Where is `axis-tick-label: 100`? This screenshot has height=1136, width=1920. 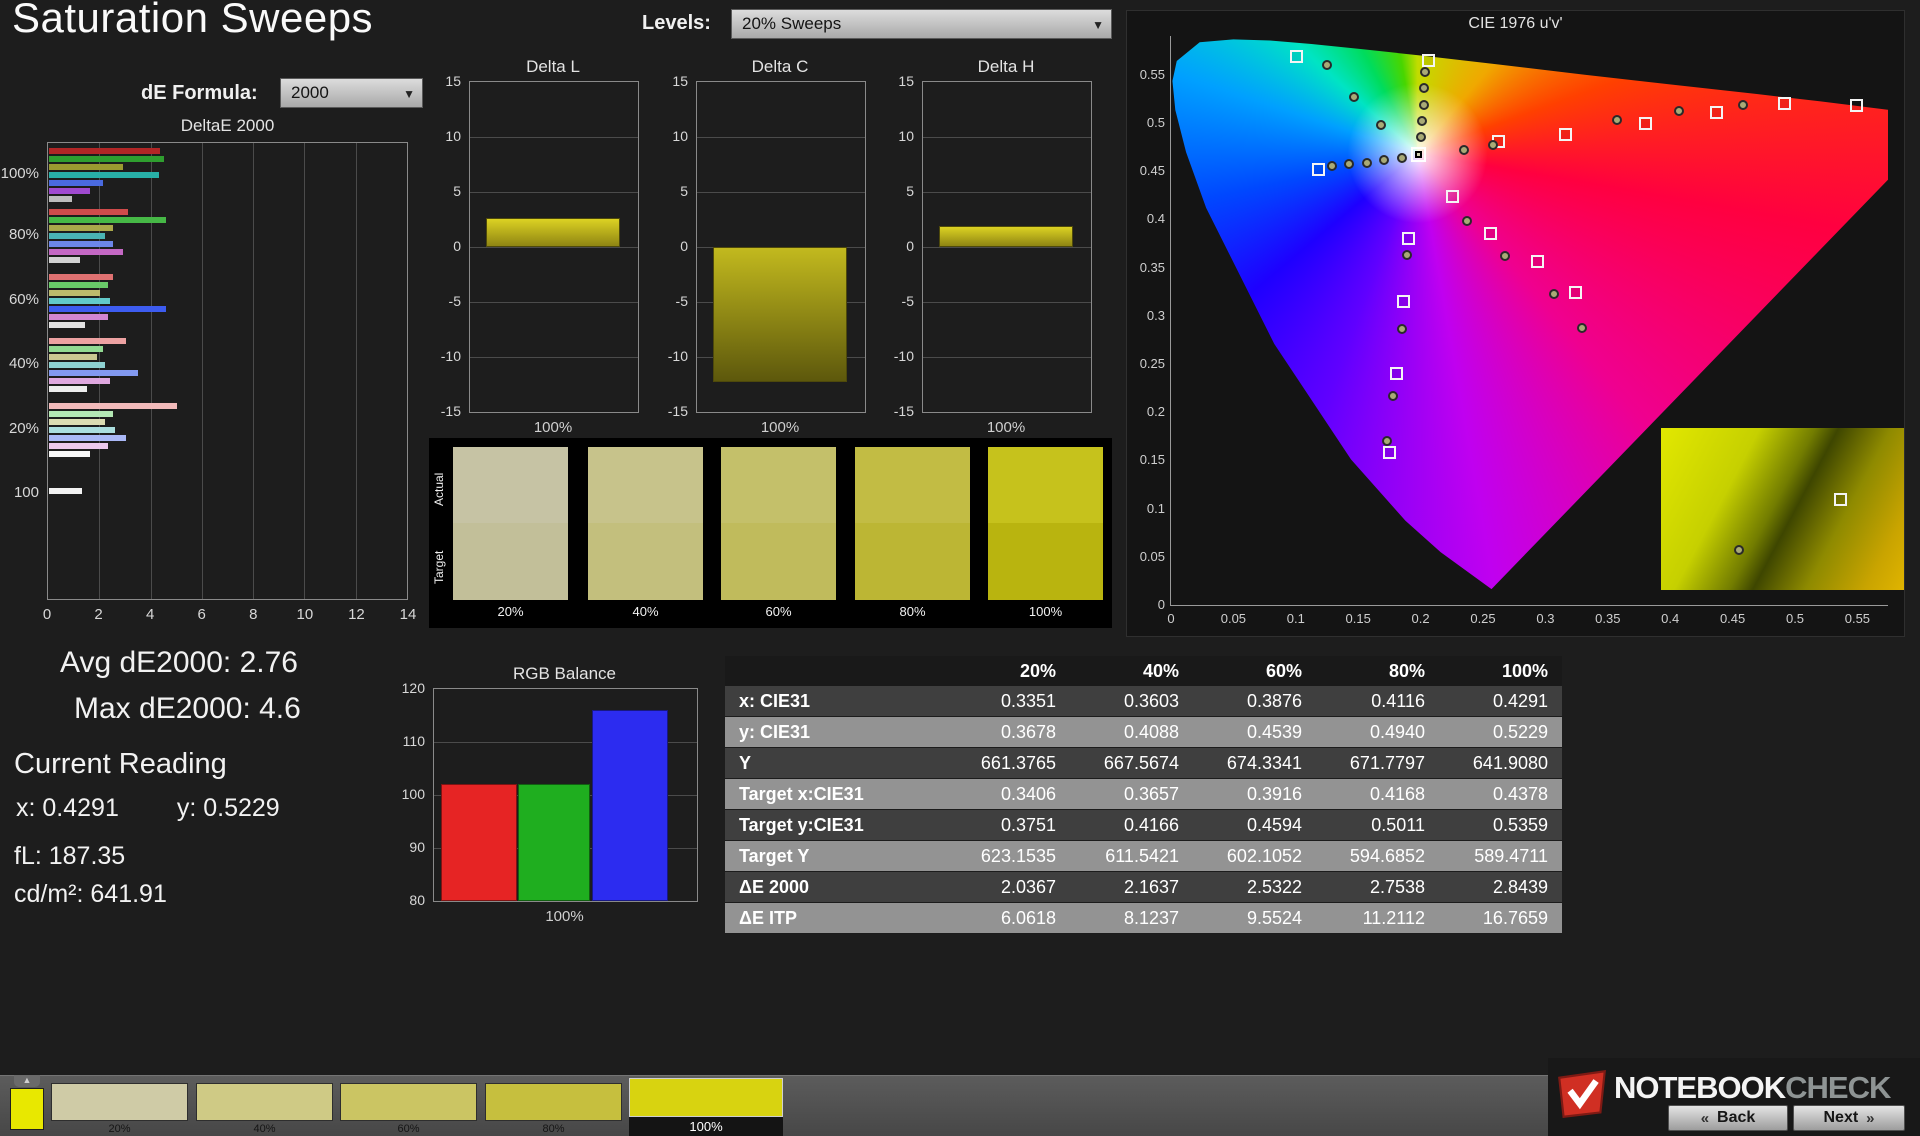
axis-tick-label: 100 is located at coordinates (413, 794).